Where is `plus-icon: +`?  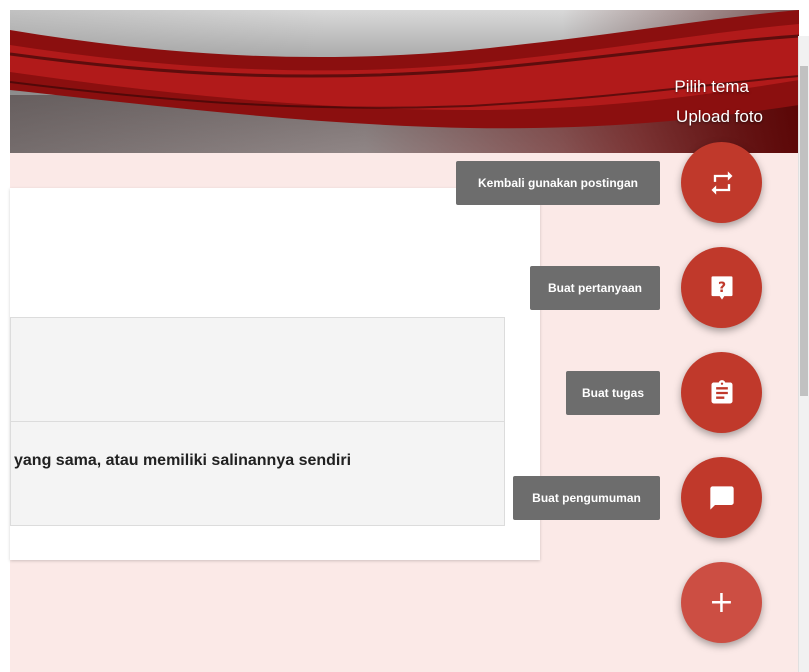 plus-icon: + is located at coordinates (721, 602).